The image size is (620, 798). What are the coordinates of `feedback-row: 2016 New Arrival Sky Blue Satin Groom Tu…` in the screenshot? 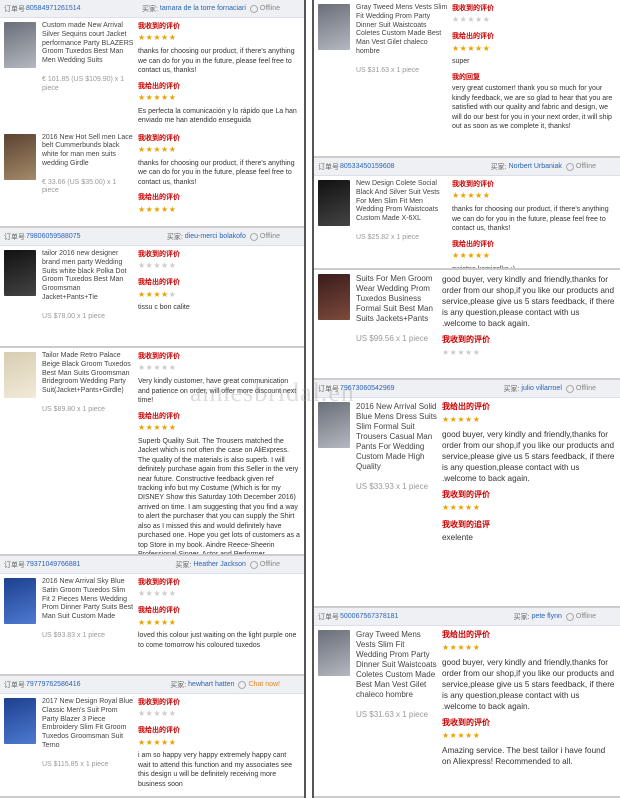 It's located at (152, 614).